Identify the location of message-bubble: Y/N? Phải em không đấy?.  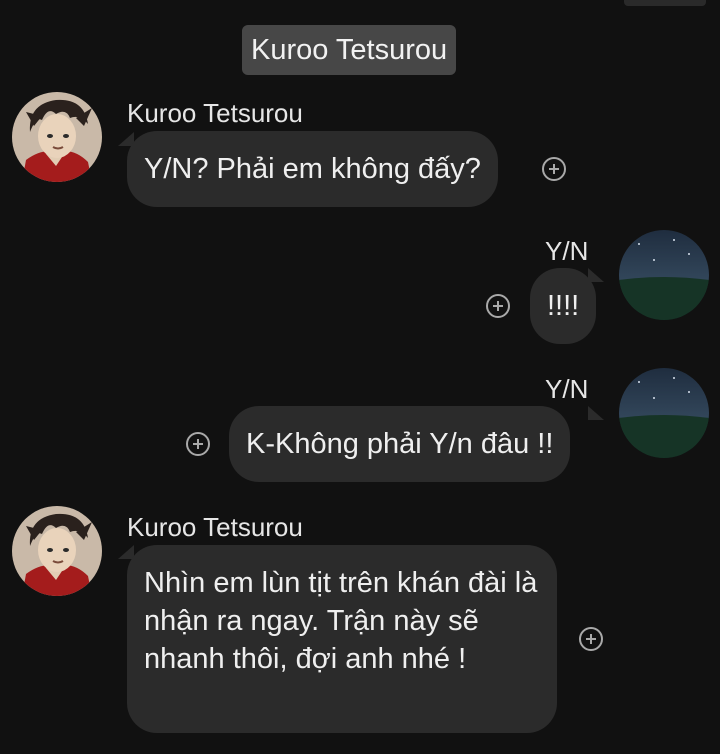
(312, 169).